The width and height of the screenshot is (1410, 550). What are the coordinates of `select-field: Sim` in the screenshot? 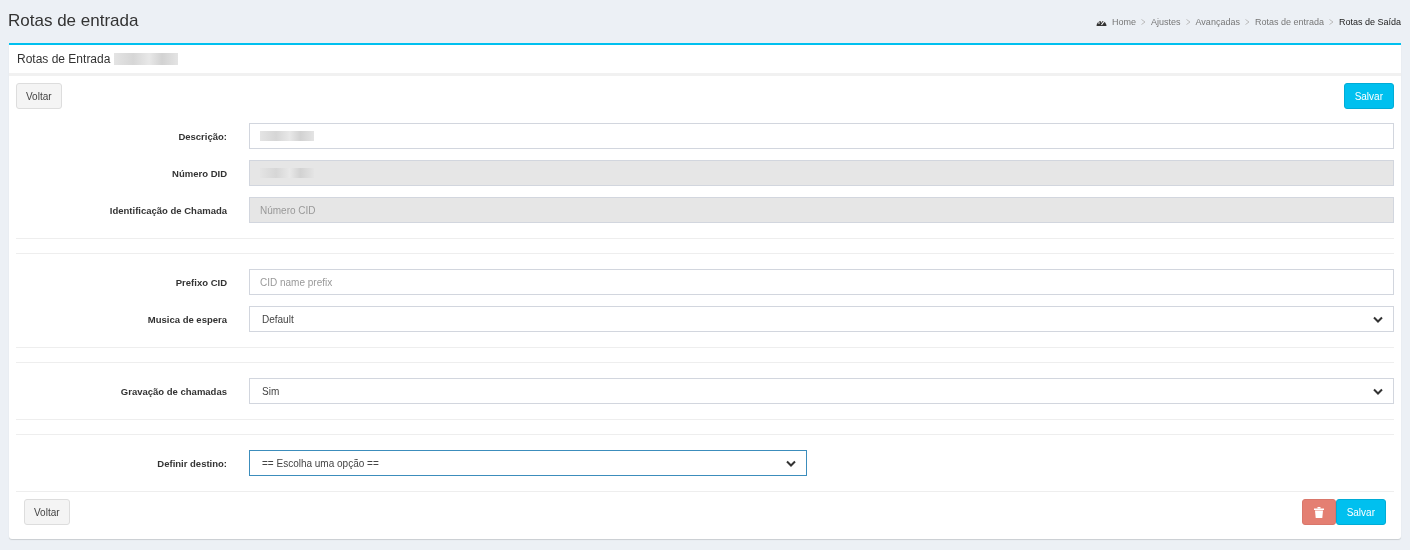 It's located at (821, 391).